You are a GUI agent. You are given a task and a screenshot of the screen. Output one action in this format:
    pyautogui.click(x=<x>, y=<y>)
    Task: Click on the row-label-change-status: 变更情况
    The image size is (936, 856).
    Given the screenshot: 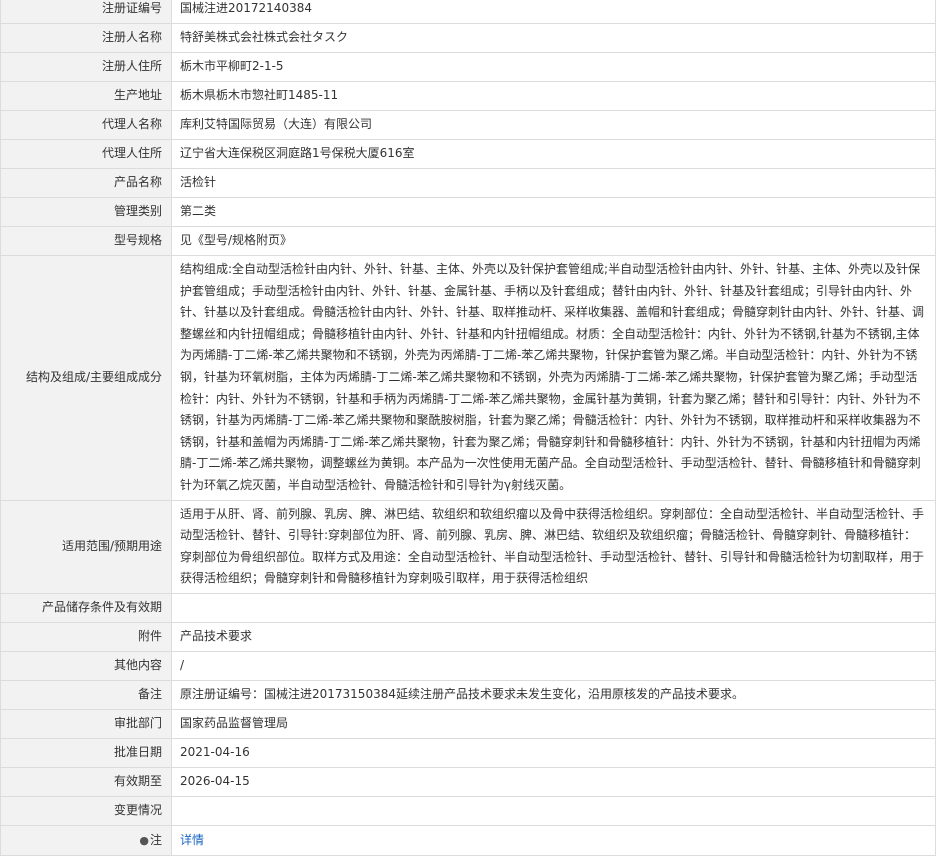 What is the action you would take?
    pyautogui.click(x=86, y=810)
    